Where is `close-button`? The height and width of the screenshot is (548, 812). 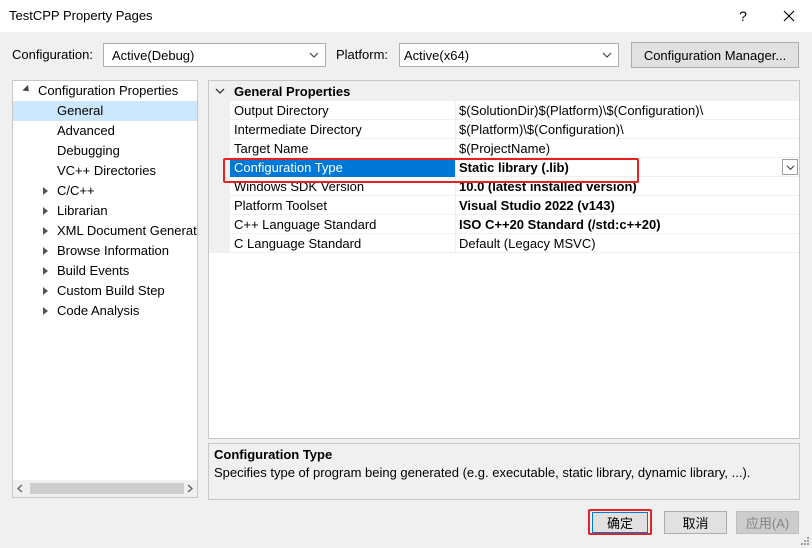
close-button is located at coordinates (789, 16).